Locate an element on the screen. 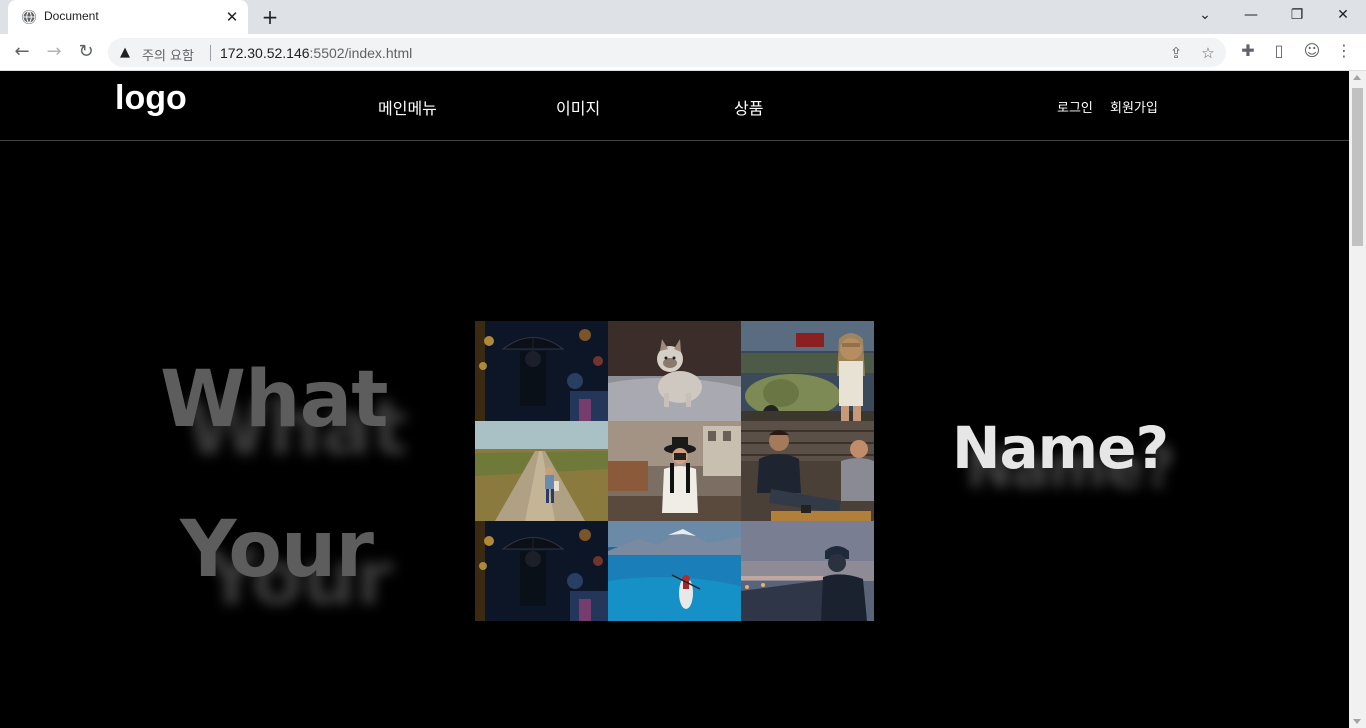  nav-item-images: 이미지 is located at coordinates (578, 107).